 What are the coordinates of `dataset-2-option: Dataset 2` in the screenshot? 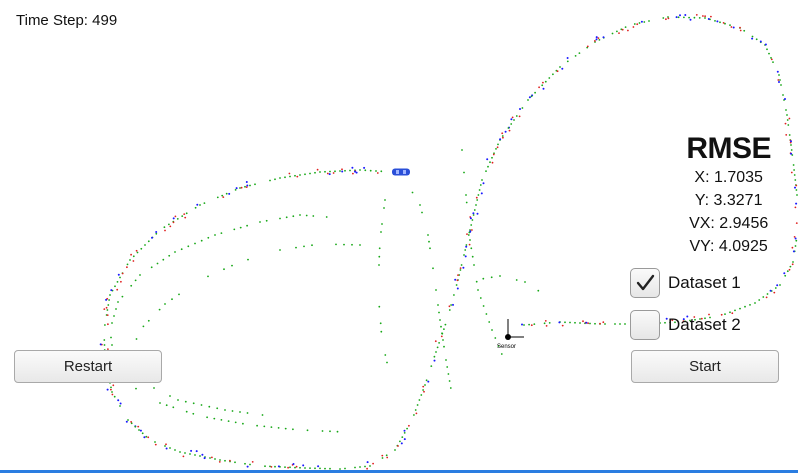 It's located at (685, 325).